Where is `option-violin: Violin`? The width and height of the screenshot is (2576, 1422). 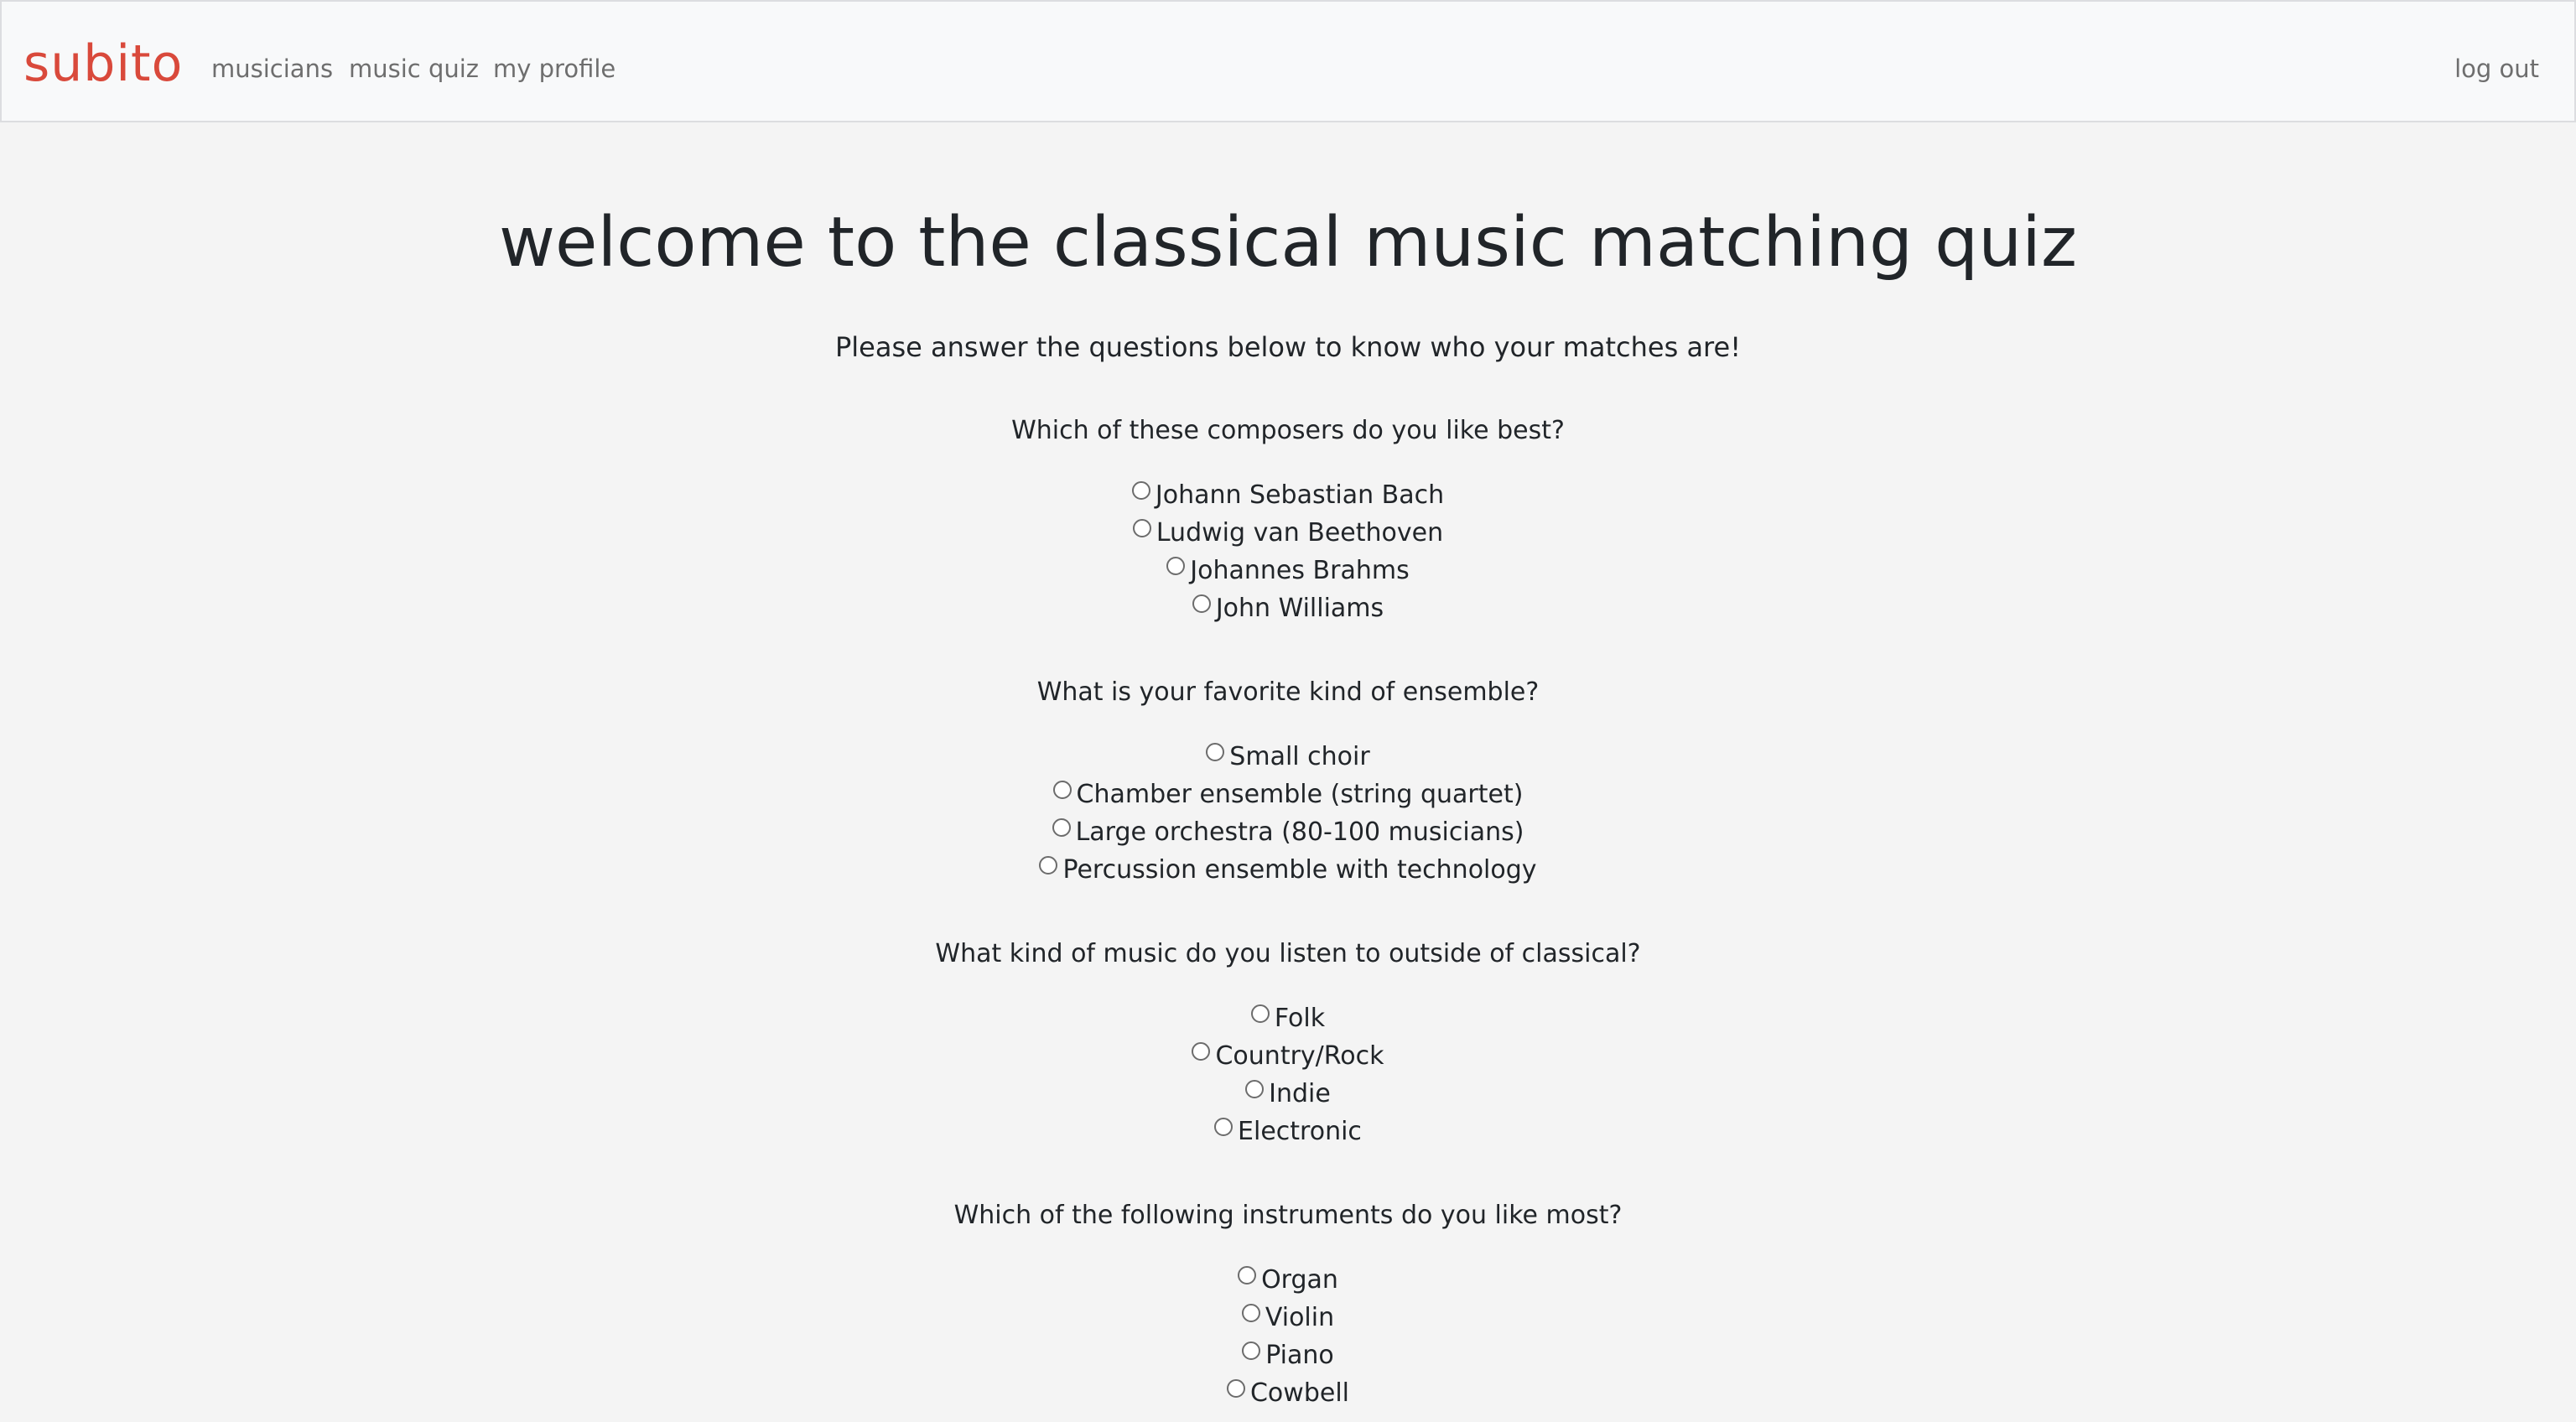
option-violin: Violin is located at coordinates (1288, 1317).